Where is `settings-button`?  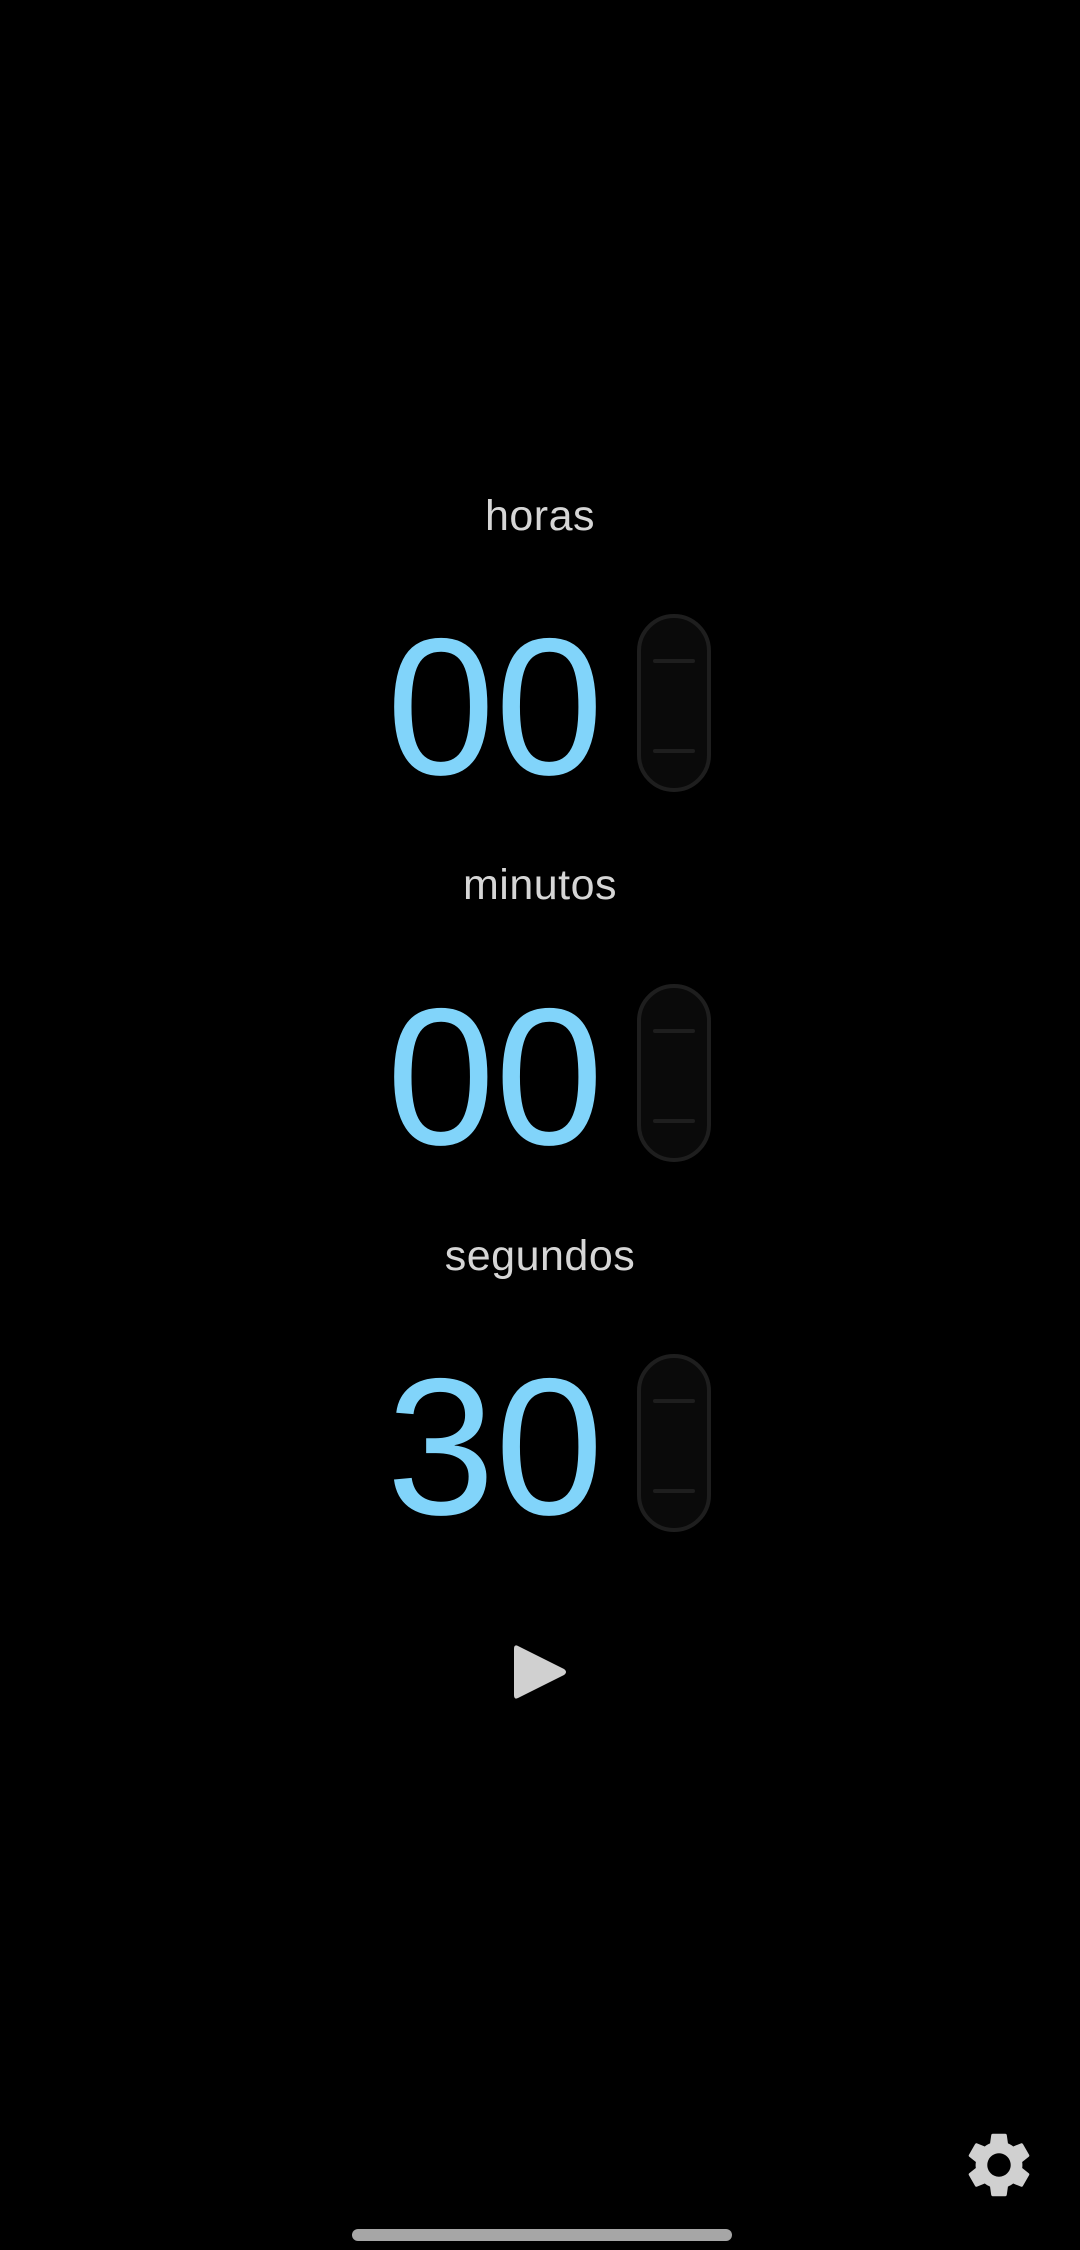
settings-button is located at coordinates (999, 2165).